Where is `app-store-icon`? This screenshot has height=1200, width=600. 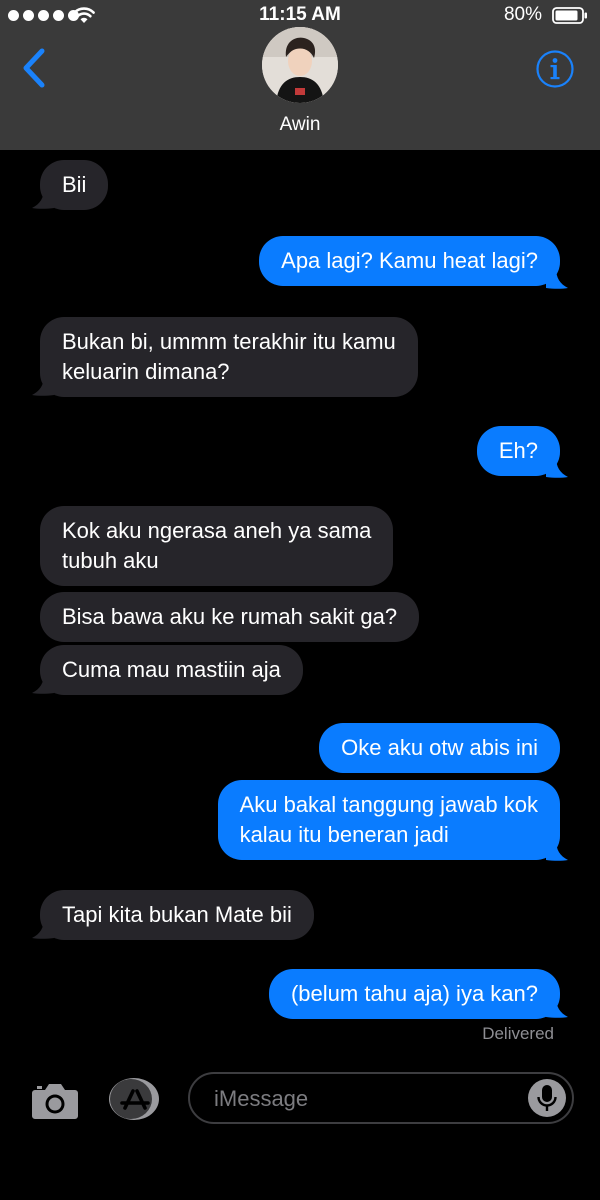 app-store-icon is located at coordinates (134, 1099).